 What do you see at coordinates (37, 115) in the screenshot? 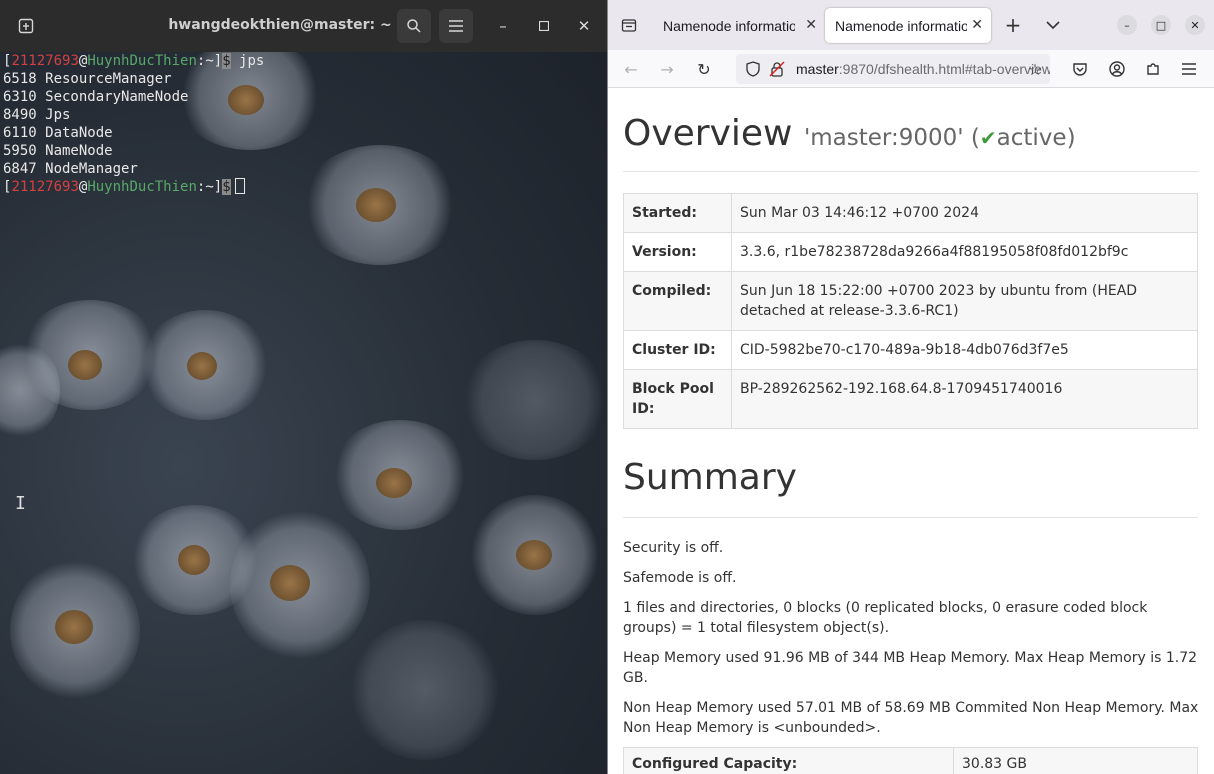
I see `output-line: 8490 Jps` at bounding box center [37, 115].